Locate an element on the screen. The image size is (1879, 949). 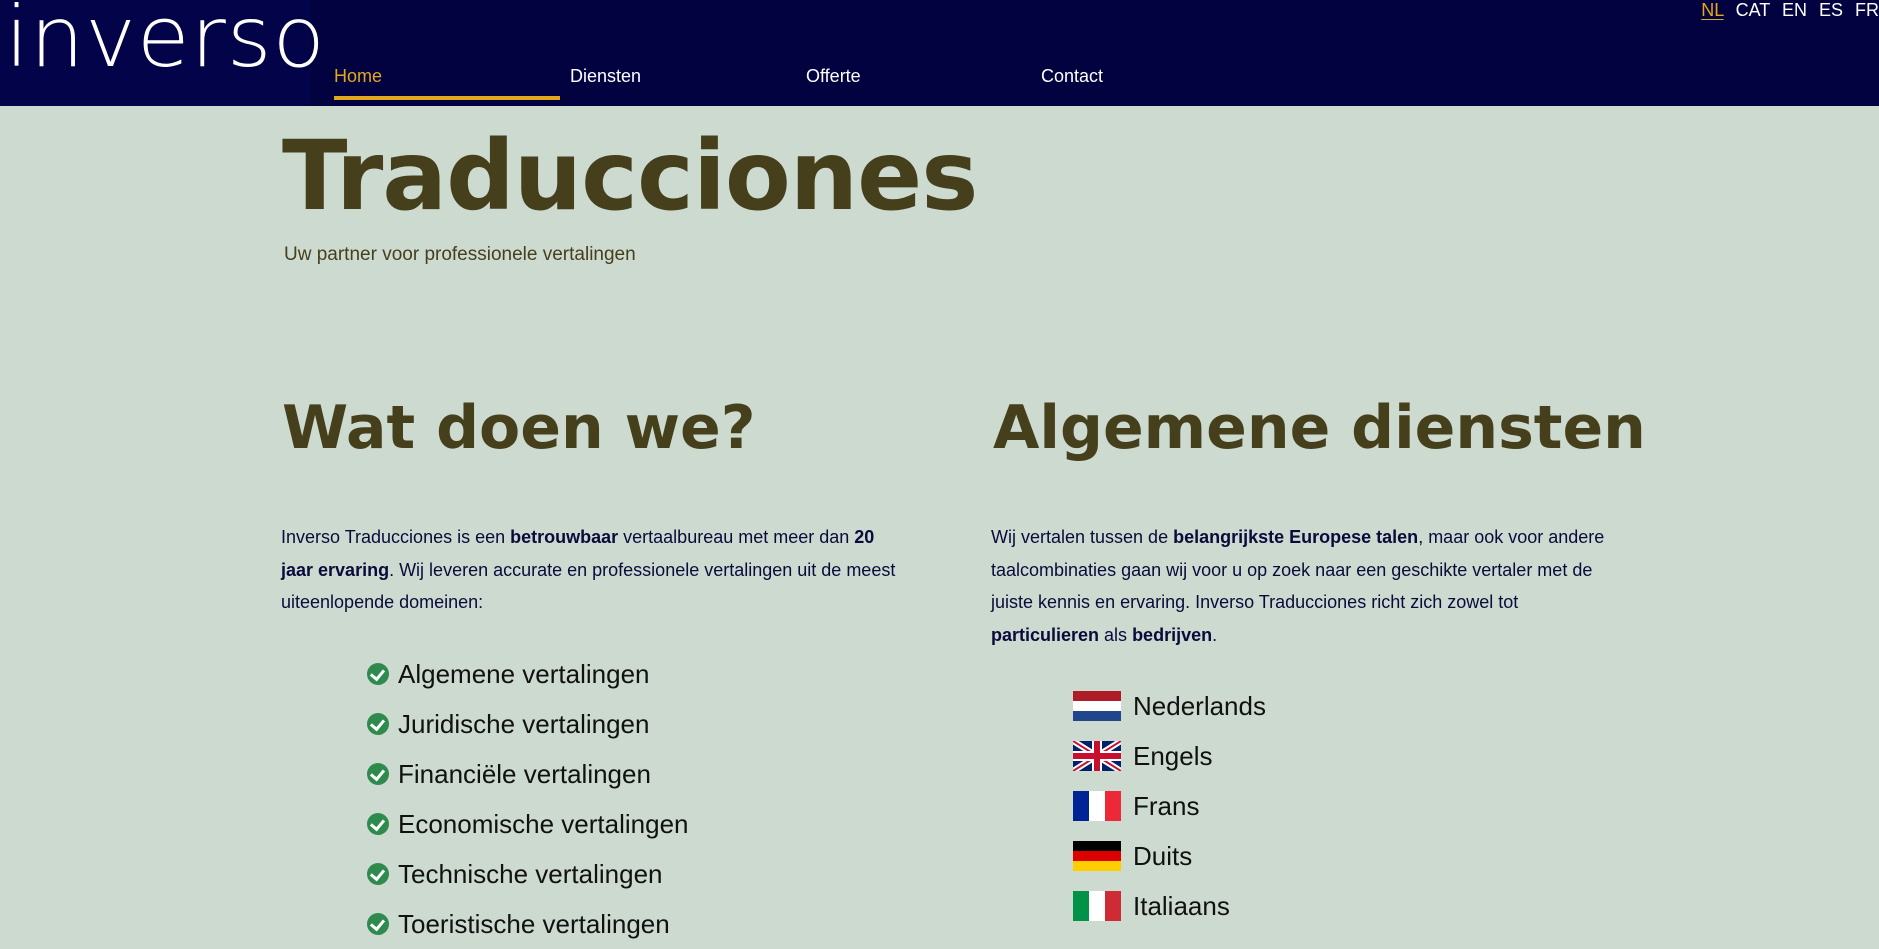
service-label: Economische vertalingen is located at coordinates (543, 823).